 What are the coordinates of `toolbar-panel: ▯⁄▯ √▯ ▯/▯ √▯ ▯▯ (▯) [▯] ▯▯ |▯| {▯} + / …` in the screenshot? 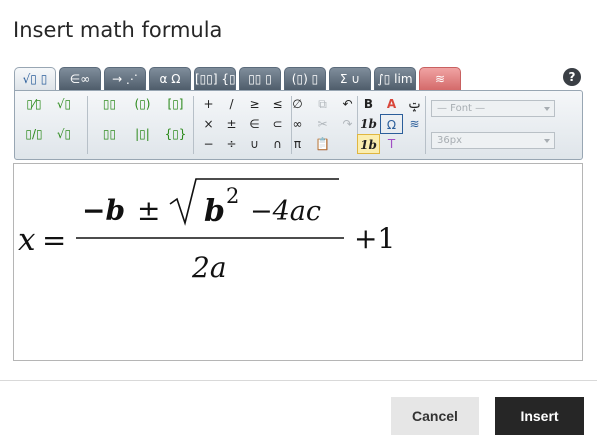 It's located at (298, 125).